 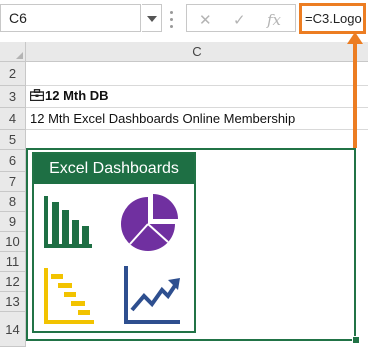 I want to click on cell-c3-text: 12 Mth DB, so click(x=77, y=95).